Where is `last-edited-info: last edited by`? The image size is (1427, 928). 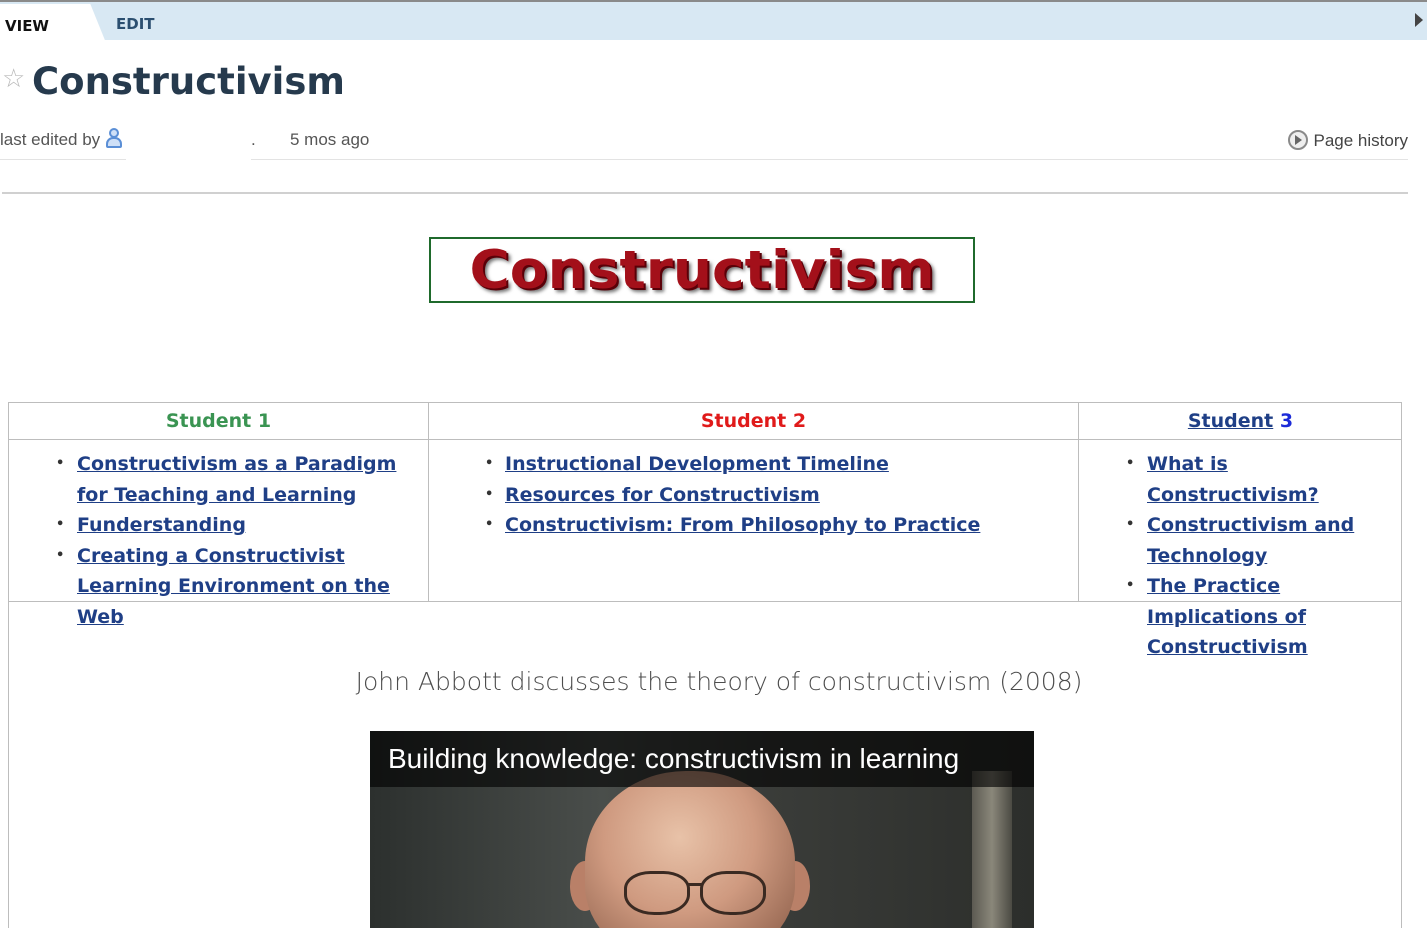
last-edited-info: last edited by is located at coordinates (63, 144).